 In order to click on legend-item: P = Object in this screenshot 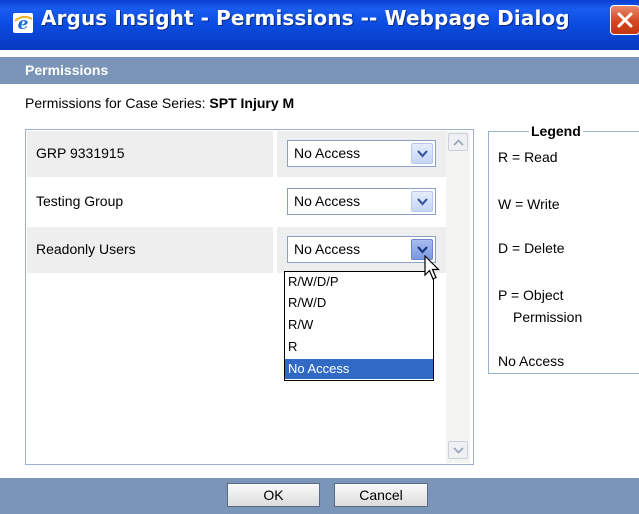, I will do `click(531, 295)`.